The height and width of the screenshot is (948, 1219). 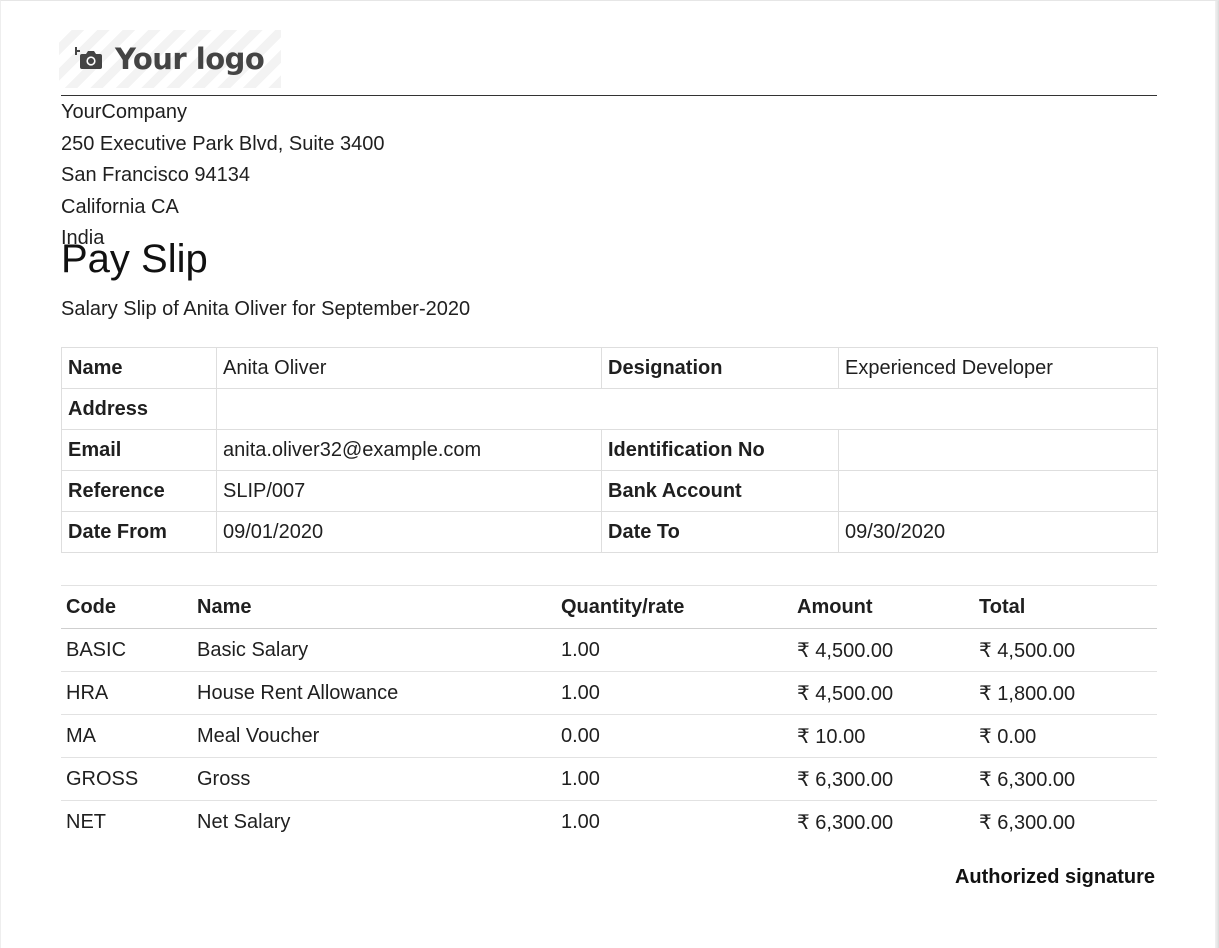 I want to click on line-name: Meal Voucher, so click(x=374, y=736).